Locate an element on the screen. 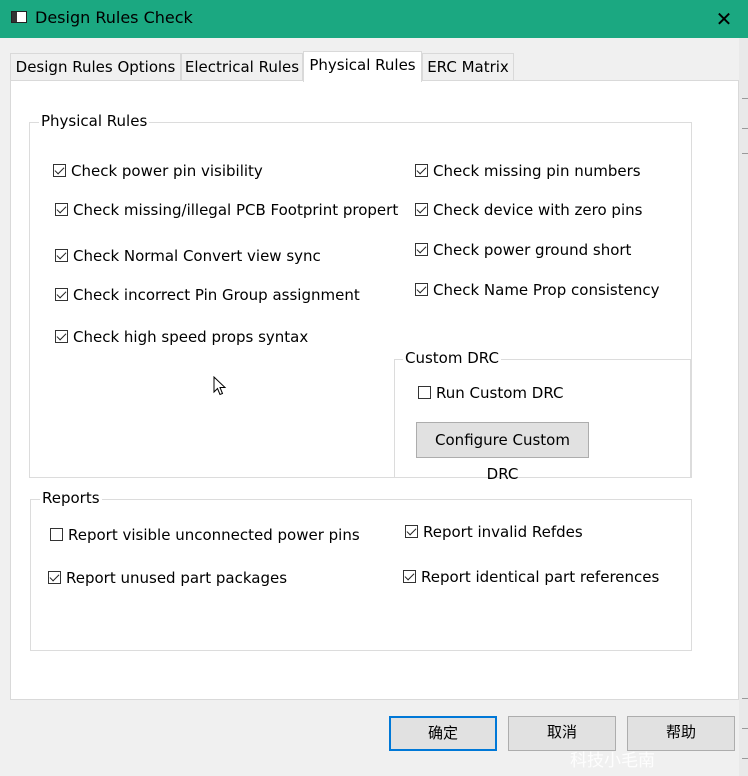 This screenshot has width=748, height=776. custom-drc-legend: Custom DRC is located at coordinates (452, 358).